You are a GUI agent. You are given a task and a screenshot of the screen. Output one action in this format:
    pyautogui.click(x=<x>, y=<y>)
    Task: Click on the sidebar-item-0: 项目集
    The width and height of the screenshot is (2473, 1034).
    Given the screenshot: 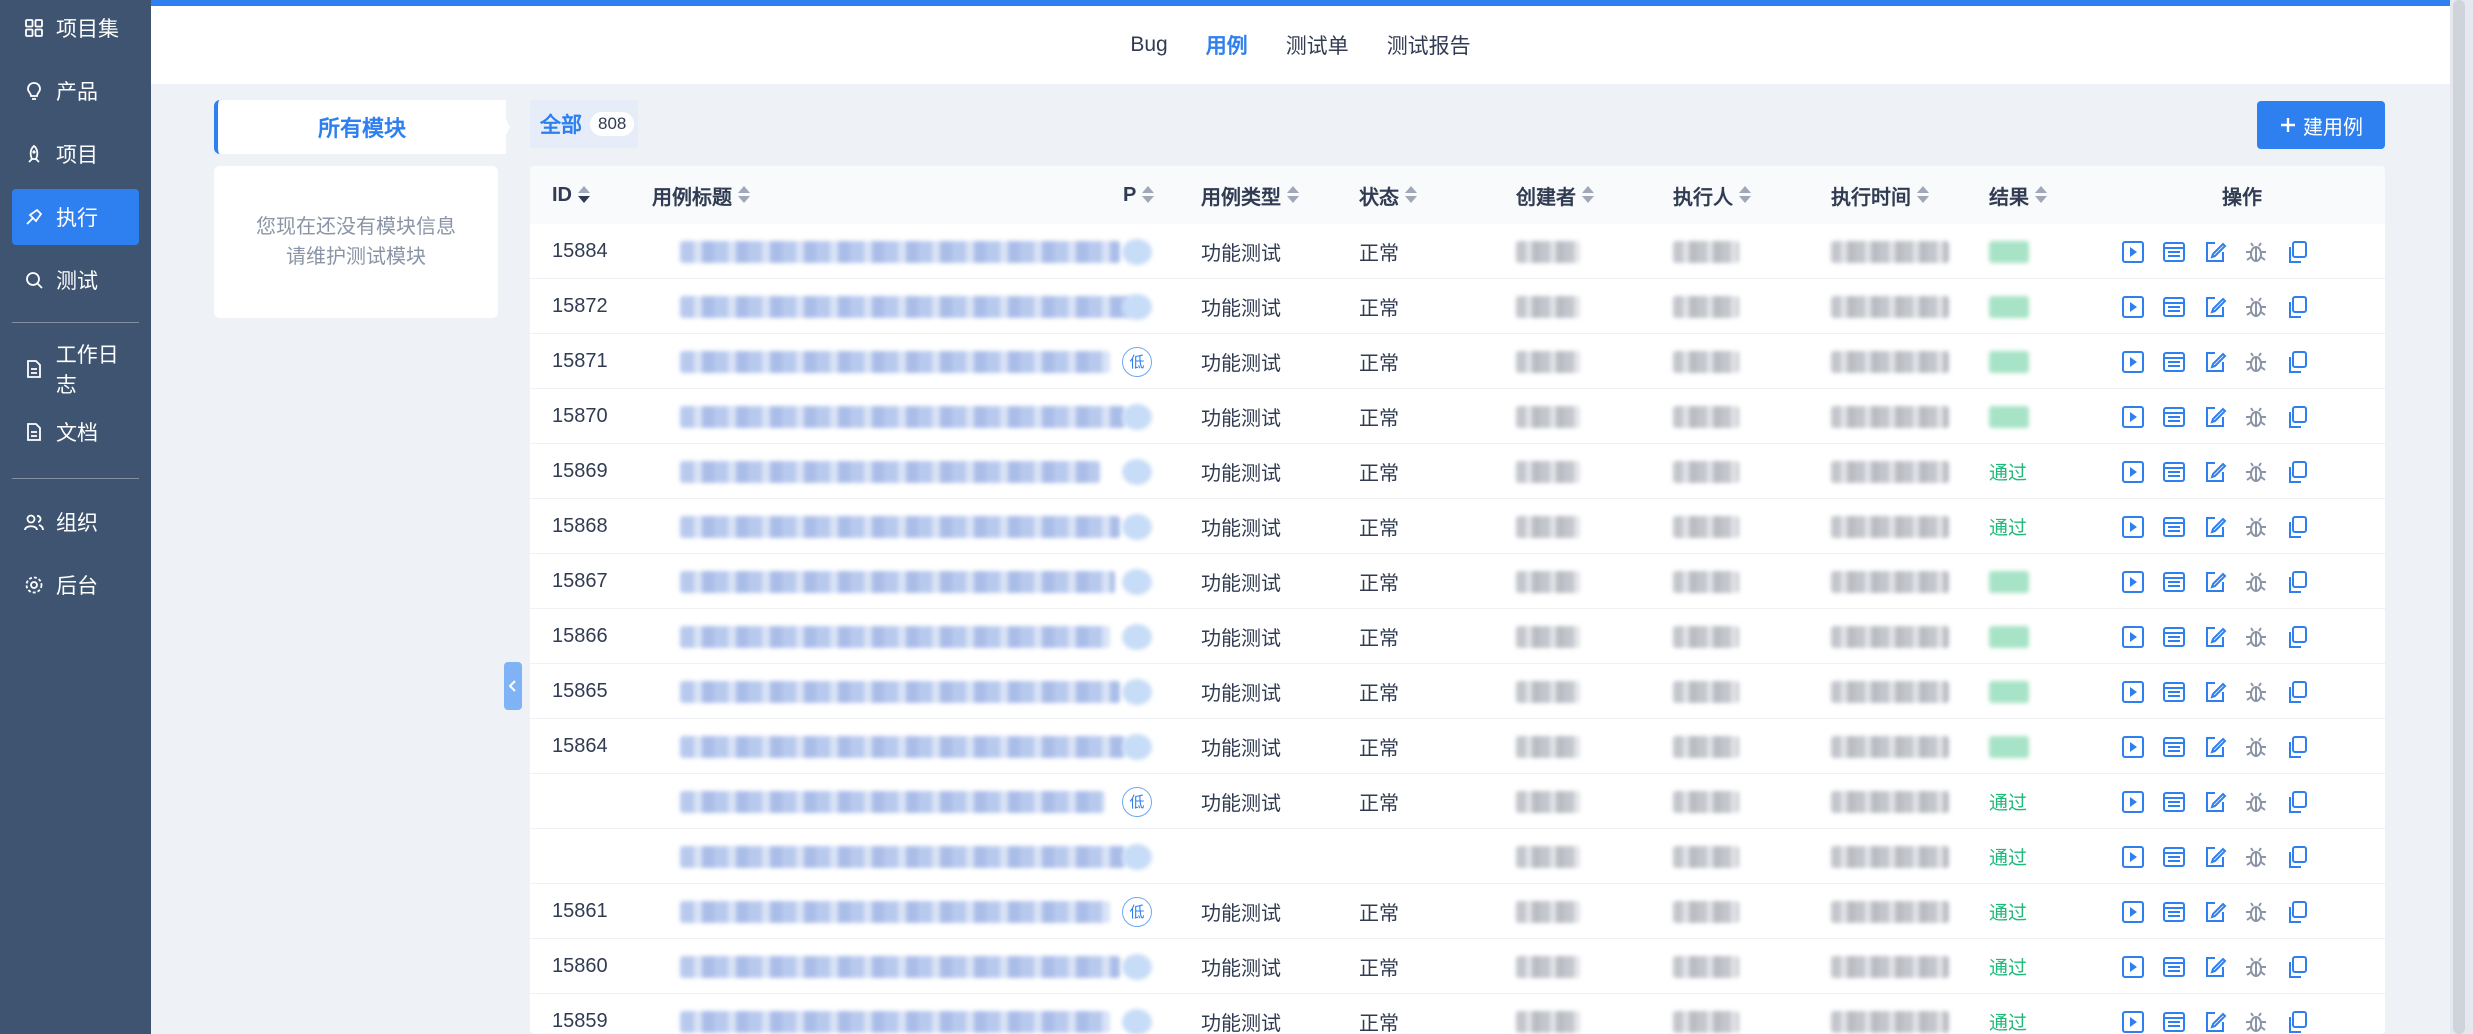 What is the action you would take?
    pyautogui.click(x=75, y=28)
    